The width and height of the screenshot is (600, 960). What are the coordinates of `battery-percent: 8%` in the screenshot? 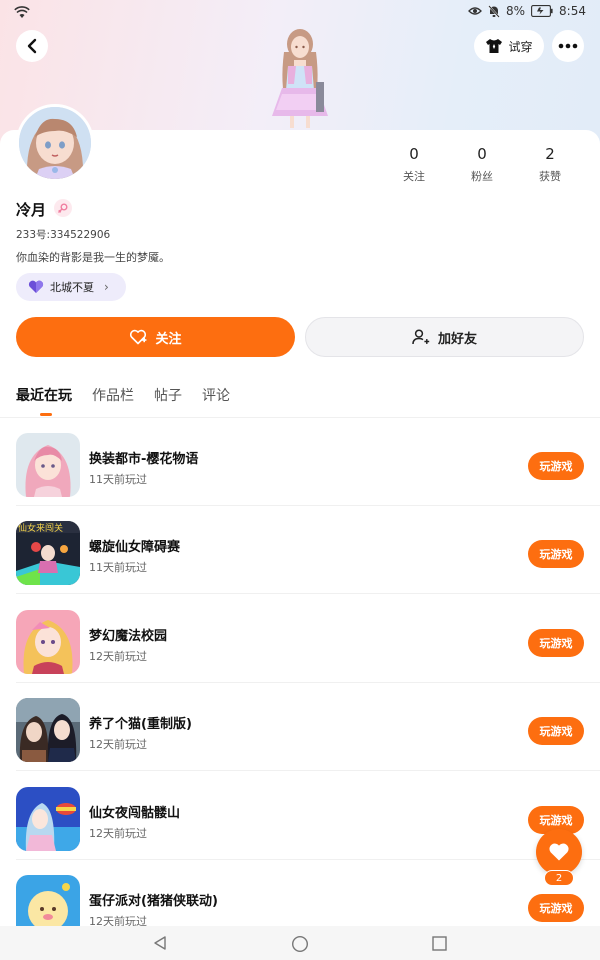 It's located at (516, 11).